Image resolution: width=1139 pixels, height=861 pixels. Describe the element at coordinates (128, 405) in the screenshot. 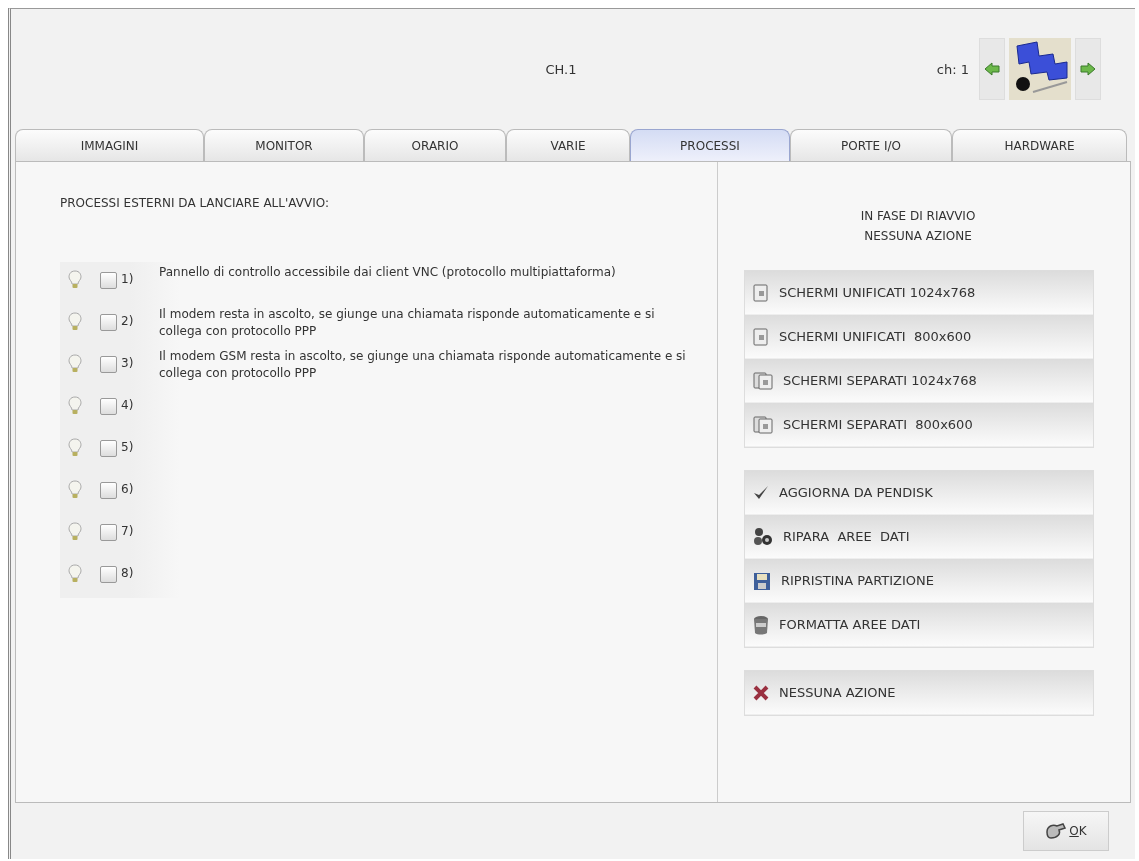

I see `process-number: 4)` at that location.